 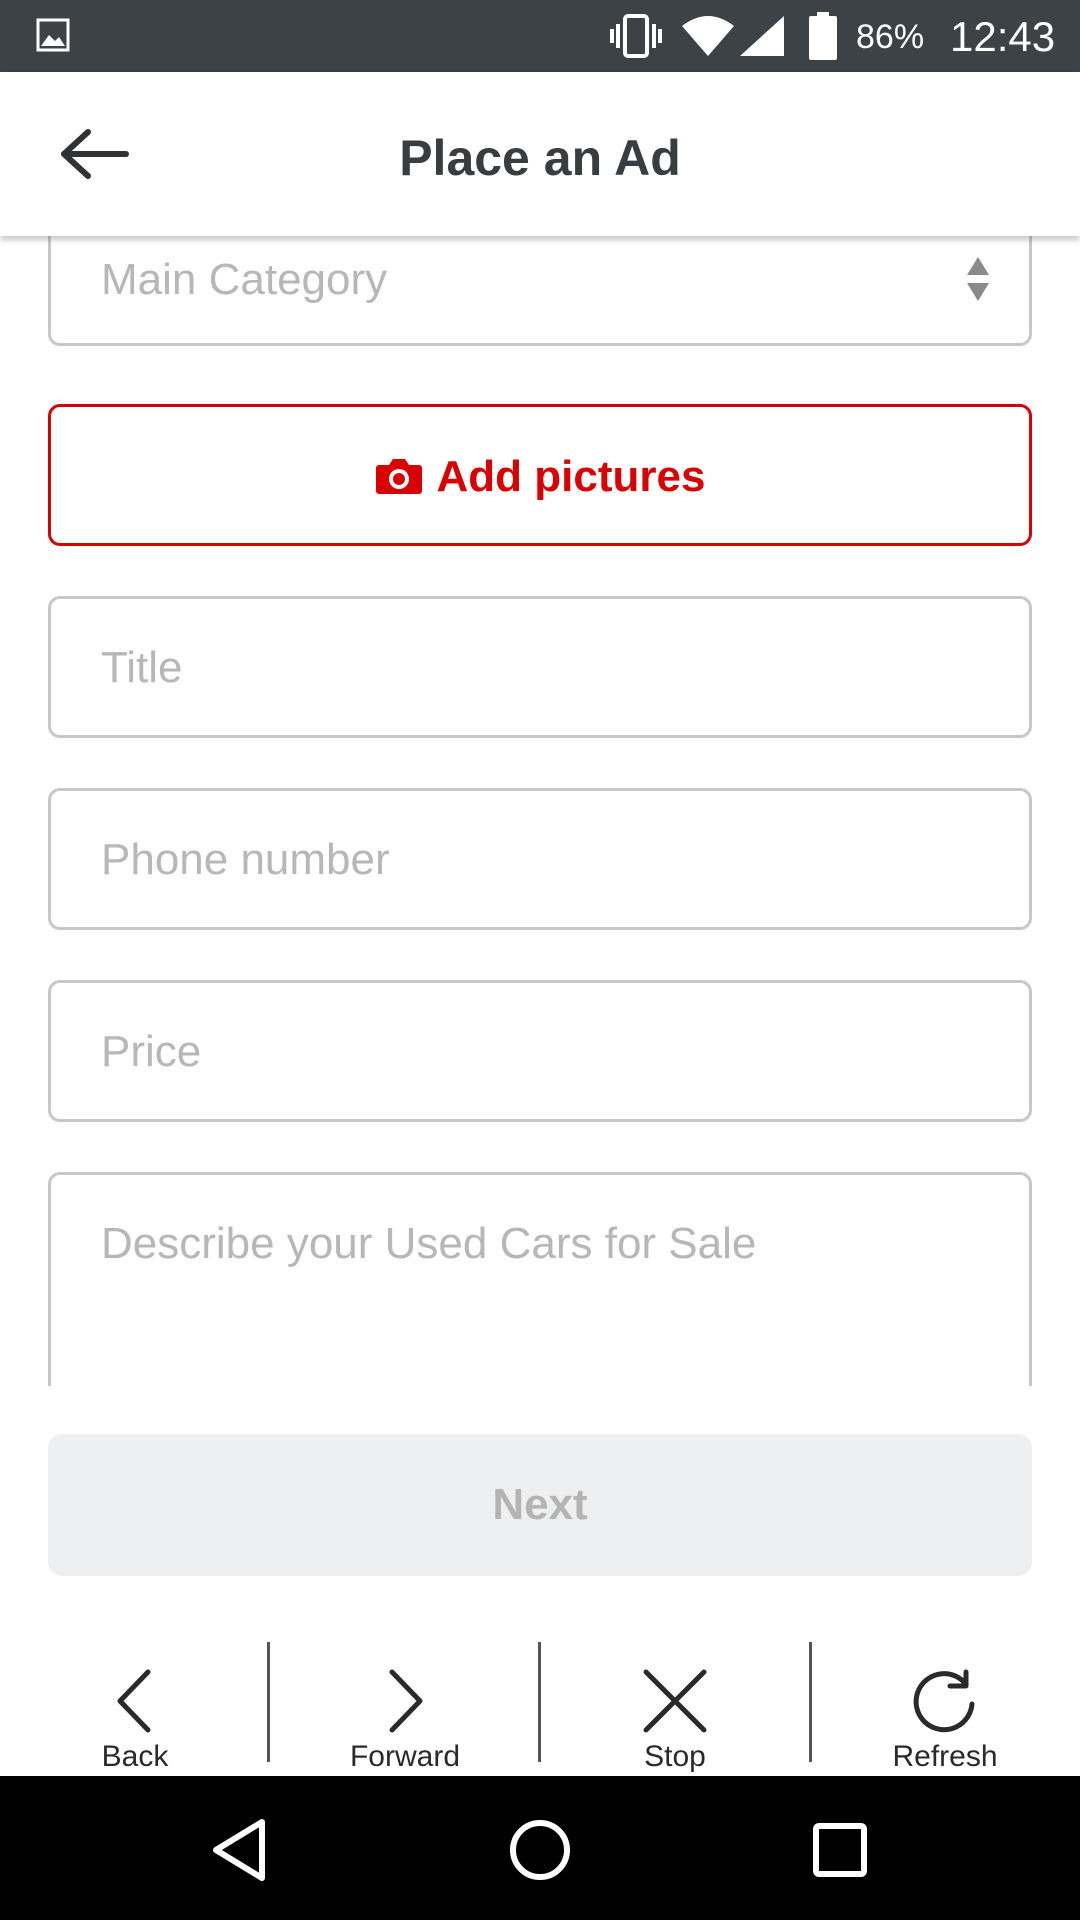 What do you see at coordinates (890, 37) in the screenshot?
I see `battery-percentage: 86%` at bounding box center [890, 37].